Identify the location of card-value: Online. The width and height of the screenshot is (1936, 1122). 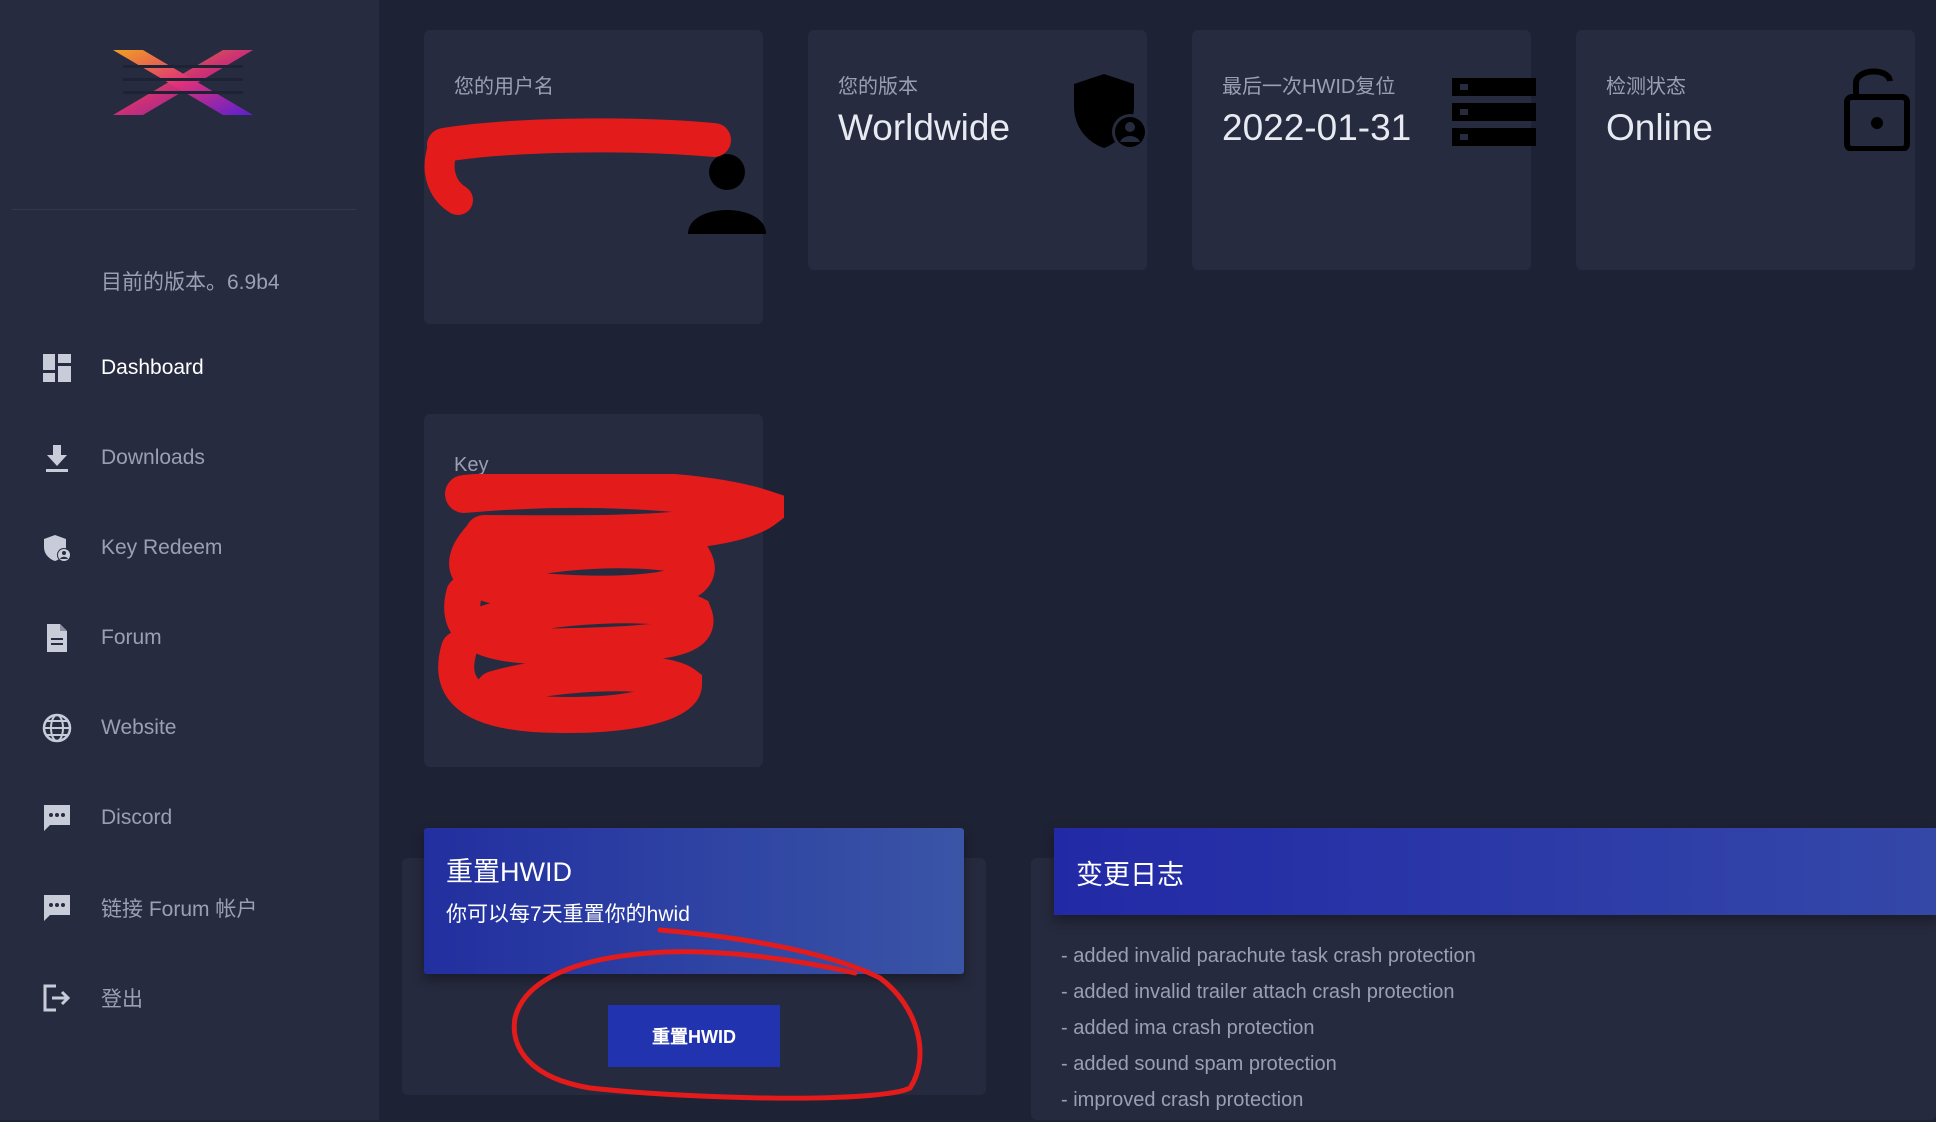
(1659, 127).